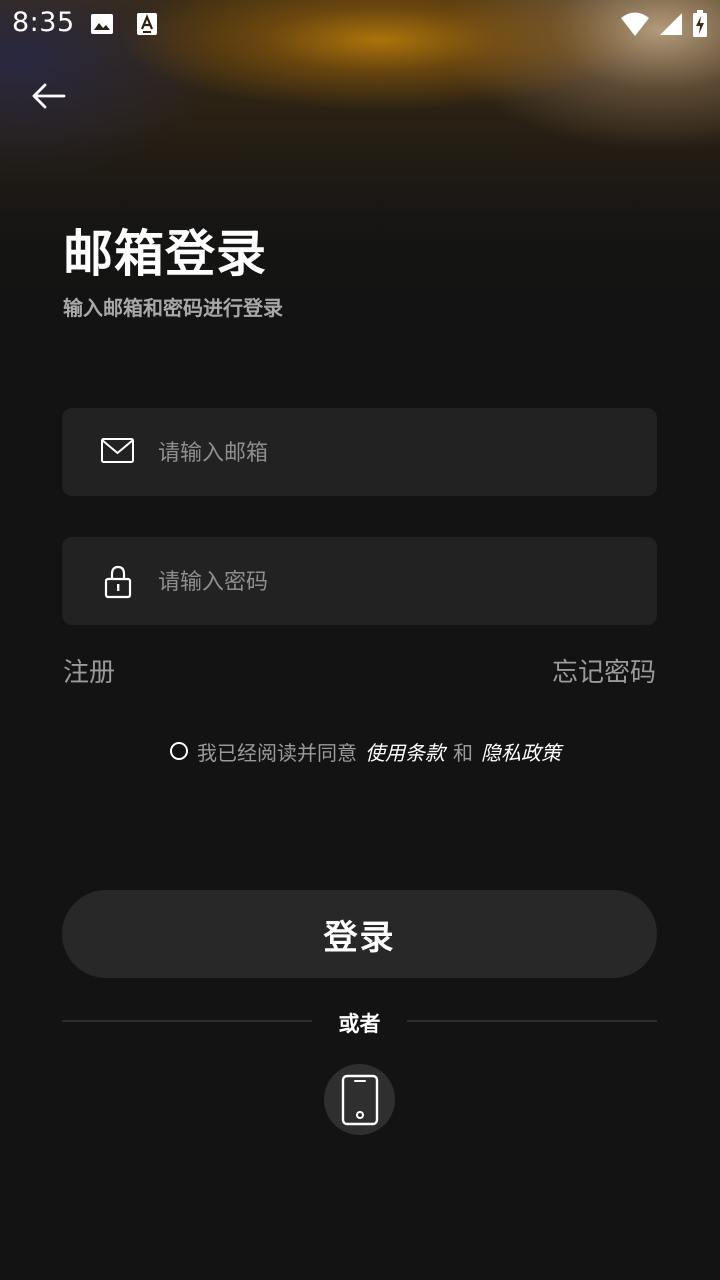 Image resolution: width=720 pixels, height=1280 pixels. What do you see at coordinates (398, 582) in the screenshot?
I see `password-input` at bounding box center [398, 582].